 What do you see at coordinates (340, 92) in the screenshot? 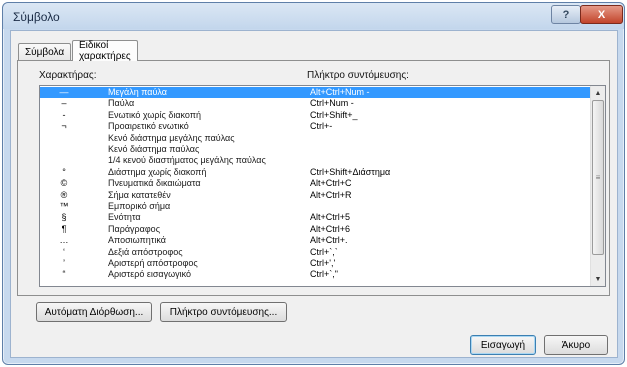
I see `character-shortcut: Alt+Ctrl+Num -` at bounding box center [340, 92].